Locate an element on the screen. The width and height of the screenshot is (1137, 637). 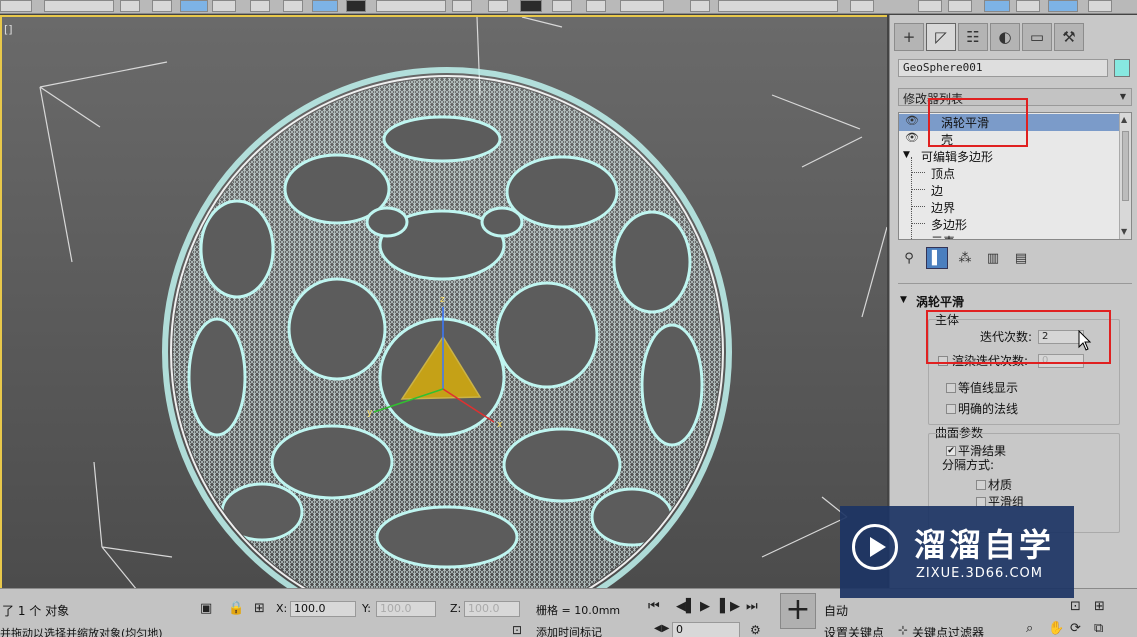
chevron-down-icon: ▼ is located at coordinates (1122, 96).